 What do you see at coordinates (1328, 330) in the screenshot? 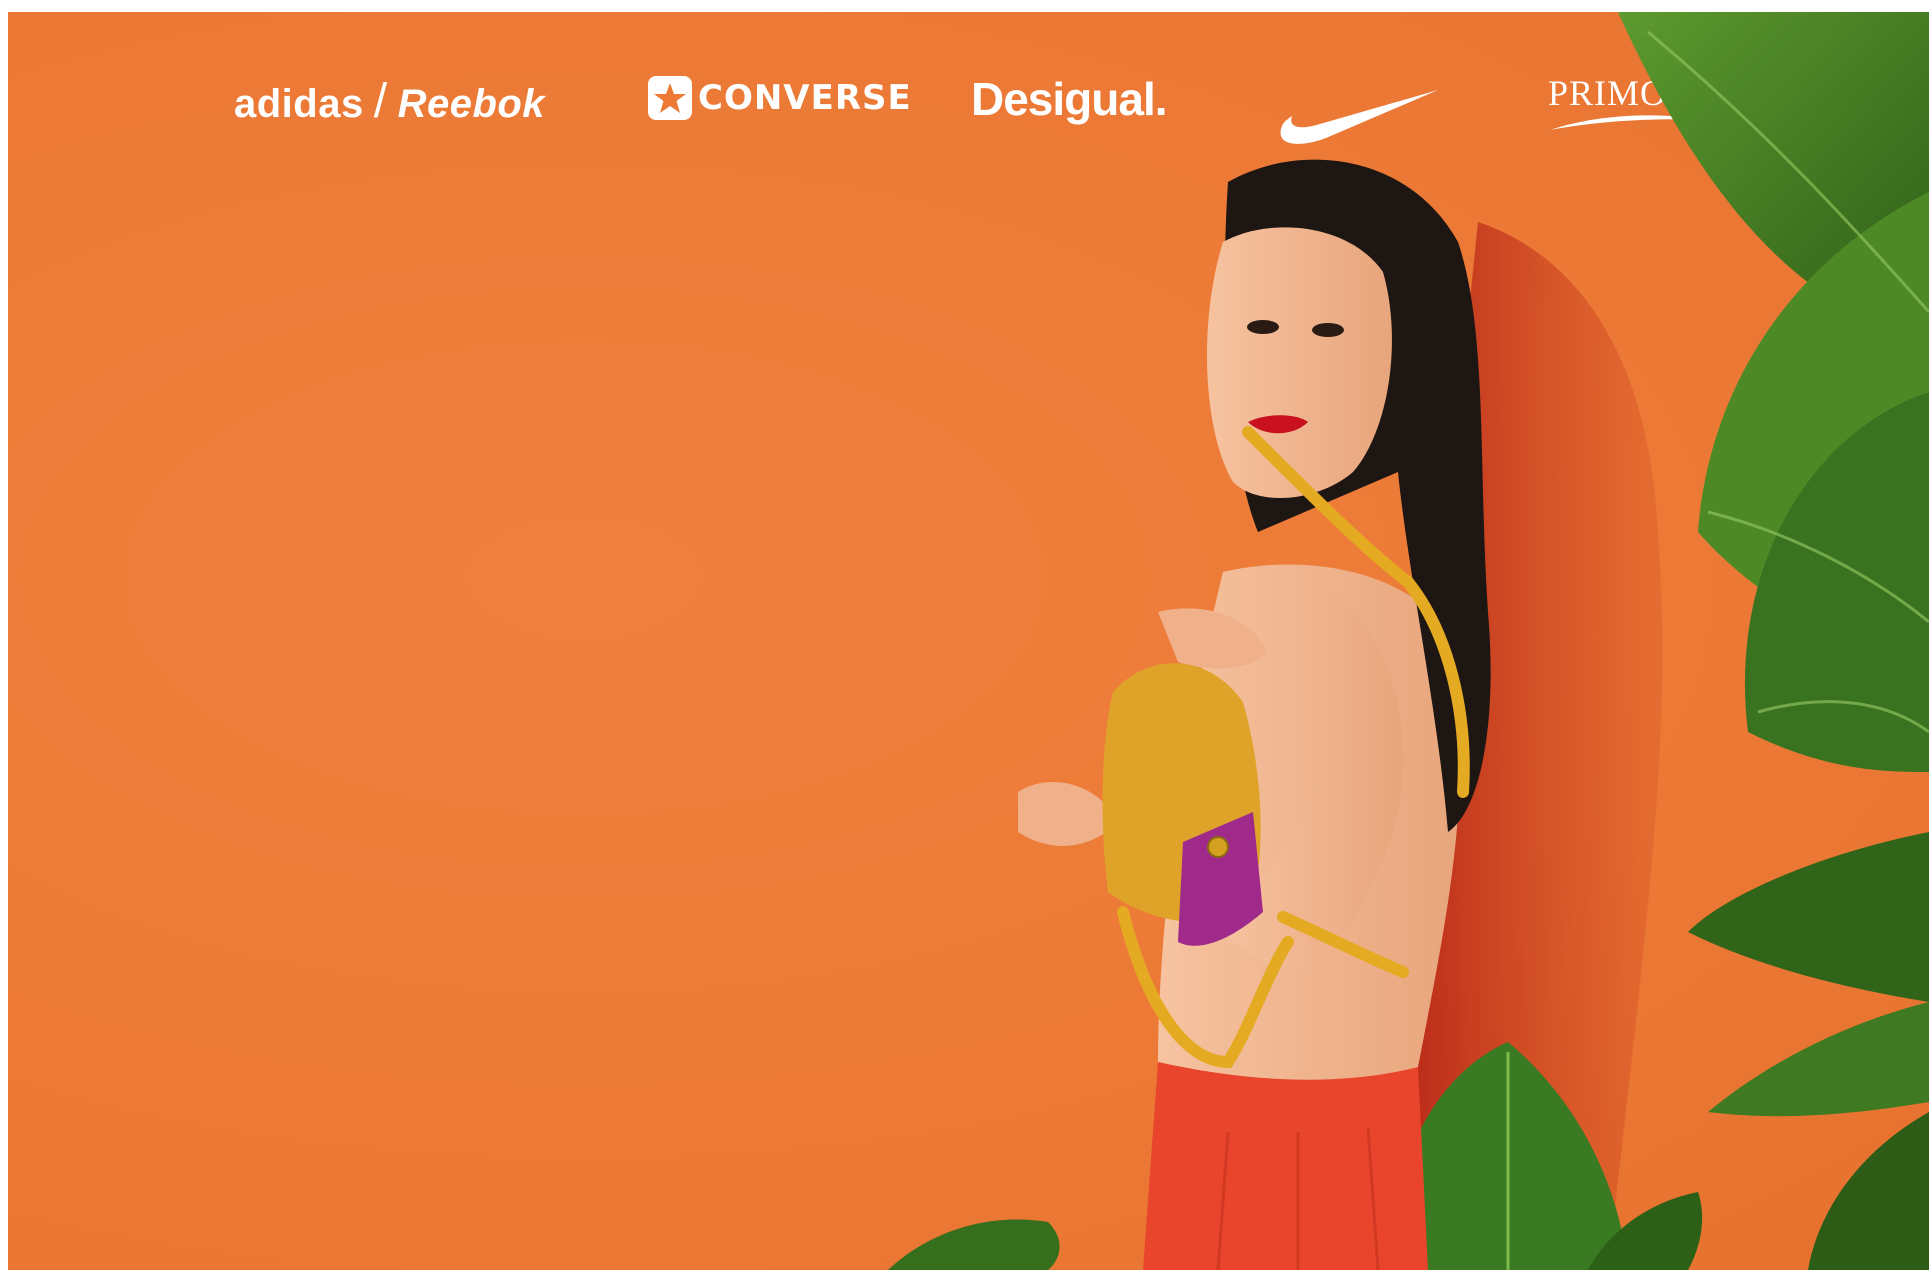
I see `right-eye` at bounding box center [1328, 330].